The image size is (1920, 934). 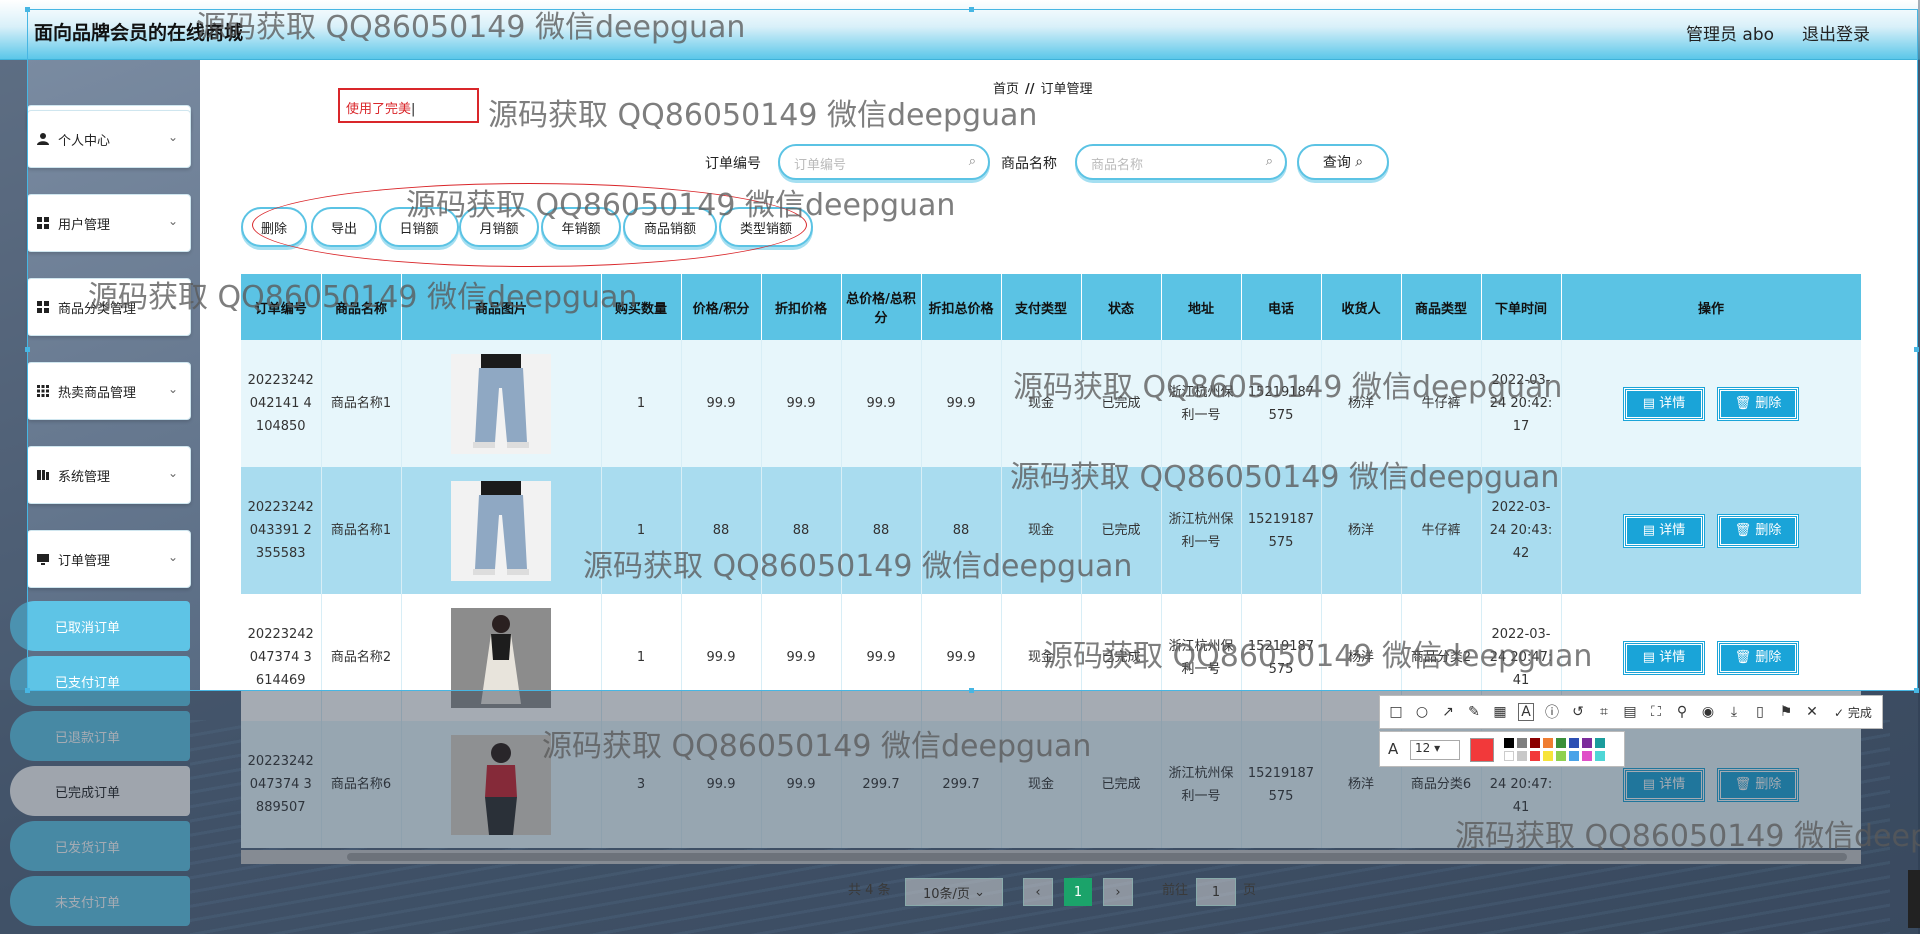 I want to click on done-button: ✓ 完成, so click(x=1853, y=712).